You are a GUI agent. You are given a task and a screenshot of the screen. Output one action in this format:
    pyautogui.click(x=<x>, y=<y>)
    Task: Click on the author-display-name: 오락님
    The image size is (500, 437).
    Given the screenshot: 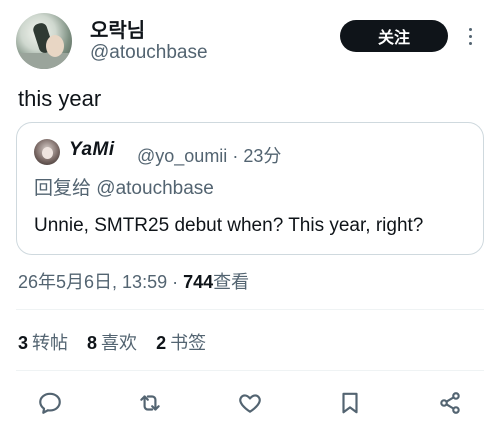 What is the action you would take?
    pyautogui.click(x=117, y=28)
    